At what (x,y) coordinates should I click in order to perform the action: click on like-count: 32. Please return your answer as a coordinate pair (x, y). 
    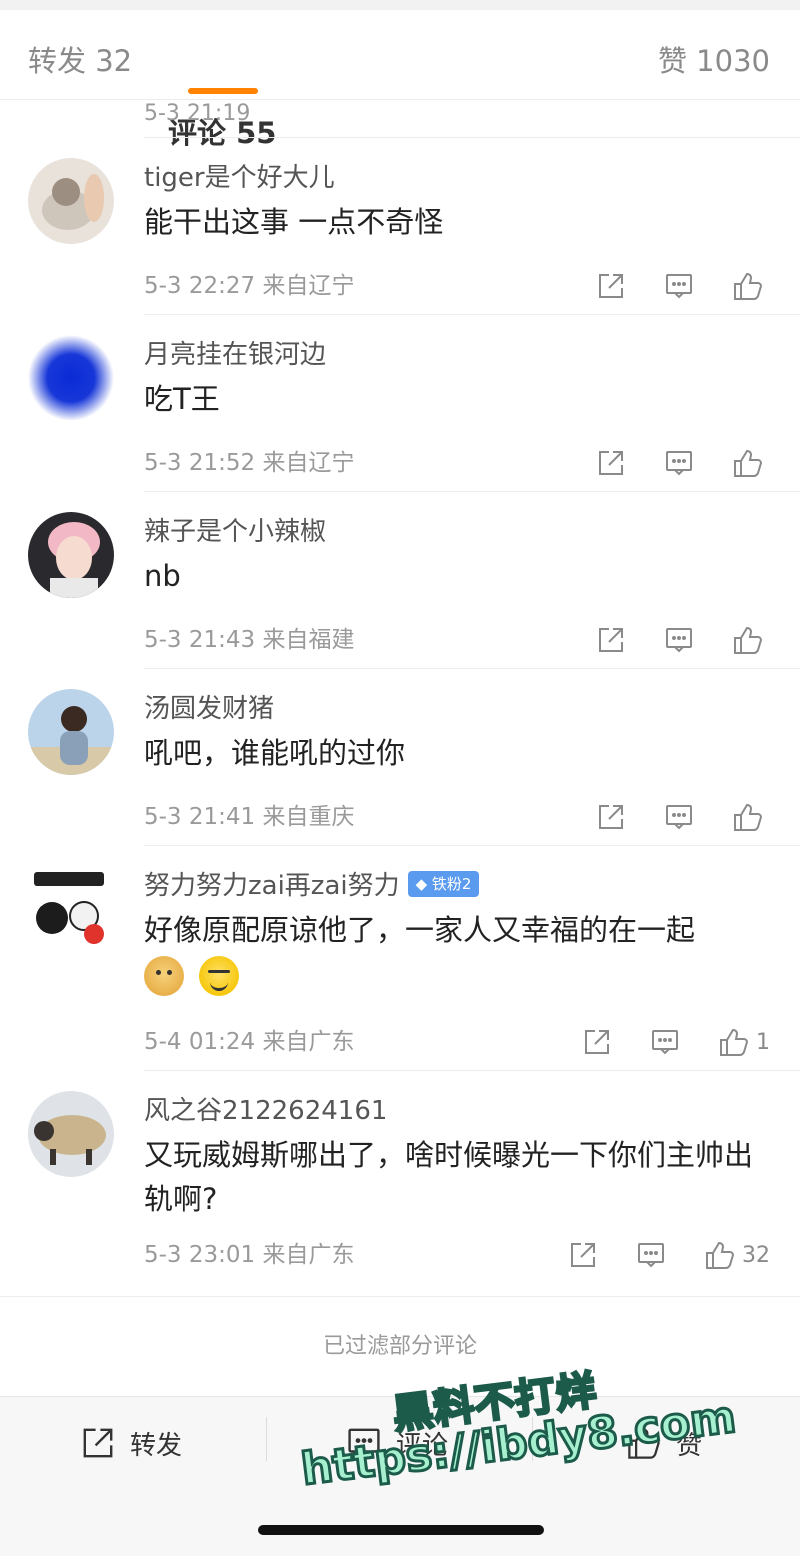
    Looking at the image, I should click on (756, 1255).